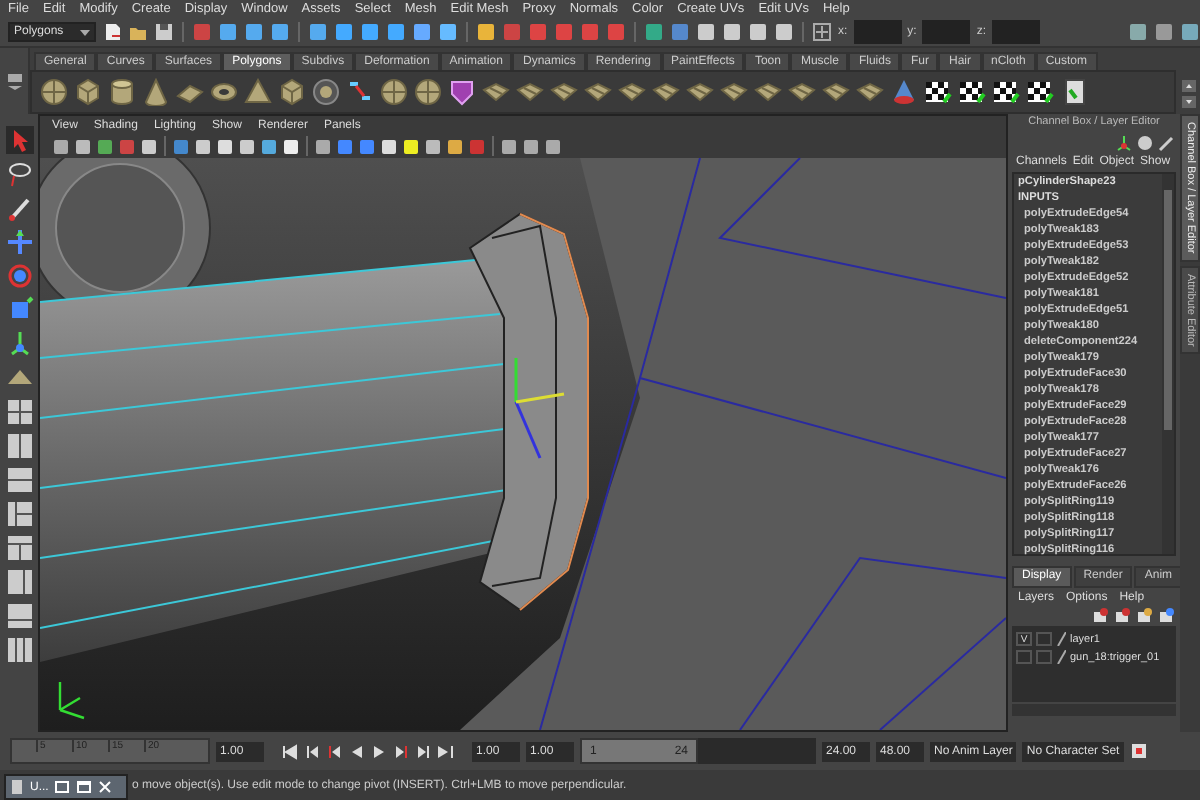 The image size is (1200, 800). Describe the element at coordinates (326, 92) in the screenshot. I see `pipe-icon` at that location.